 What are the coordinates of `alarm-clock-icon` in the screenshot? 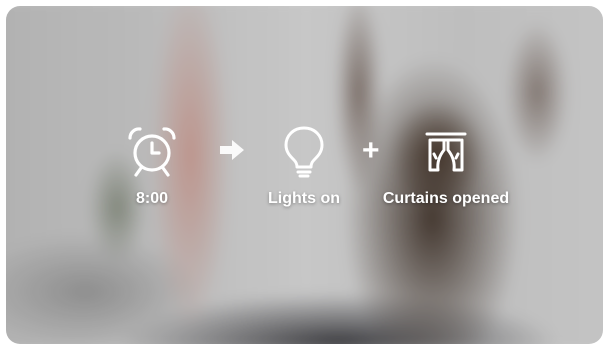 It's located at (152, 152).